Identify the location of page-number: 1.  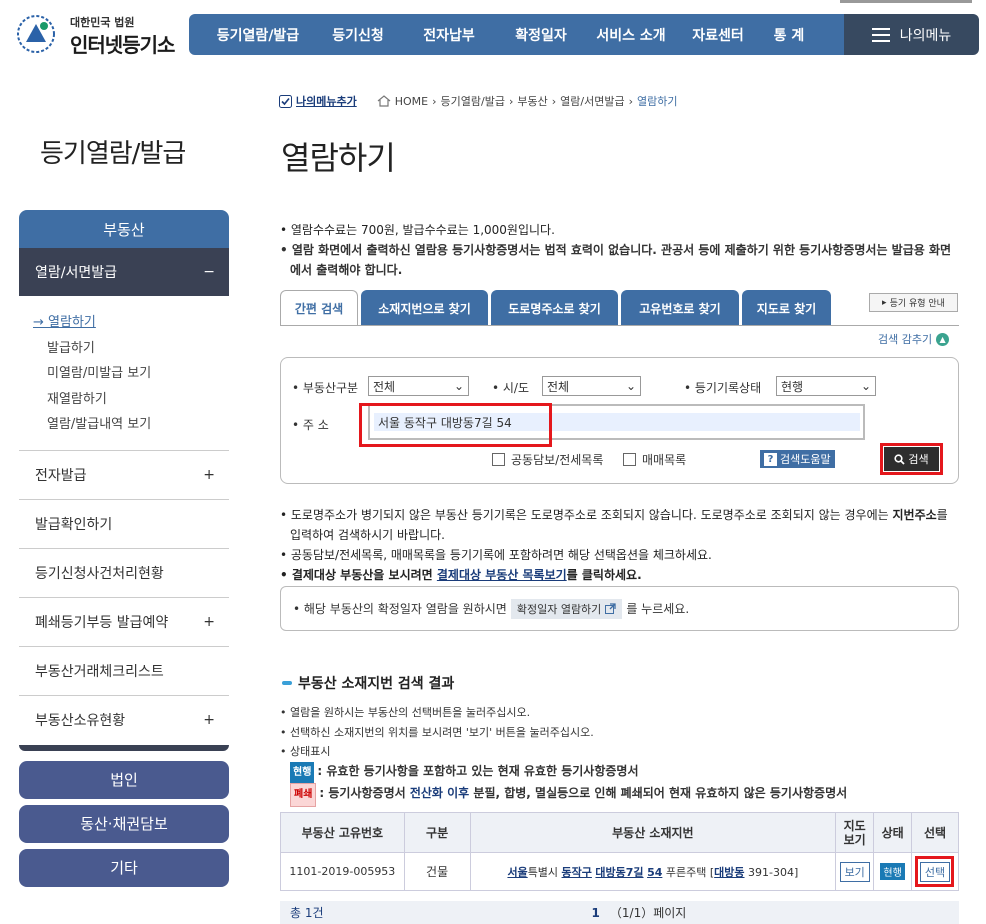
(596, 913).